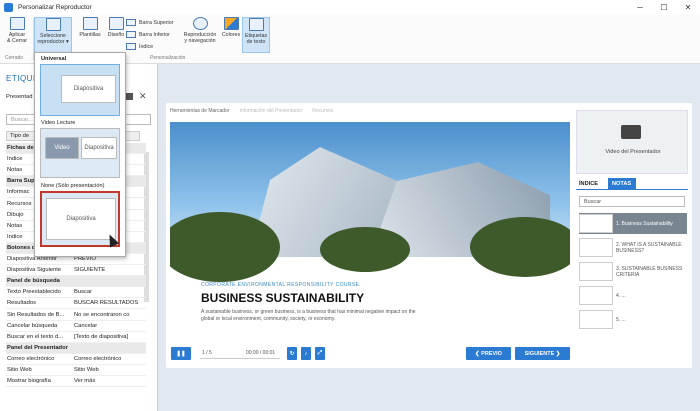 This screenshot has height=411, width=700. What do you see at coordinates (58, 123) in the screenshot?
I see `option-video-lecture-label: Video Lecture` at bounding box center [58, 123].